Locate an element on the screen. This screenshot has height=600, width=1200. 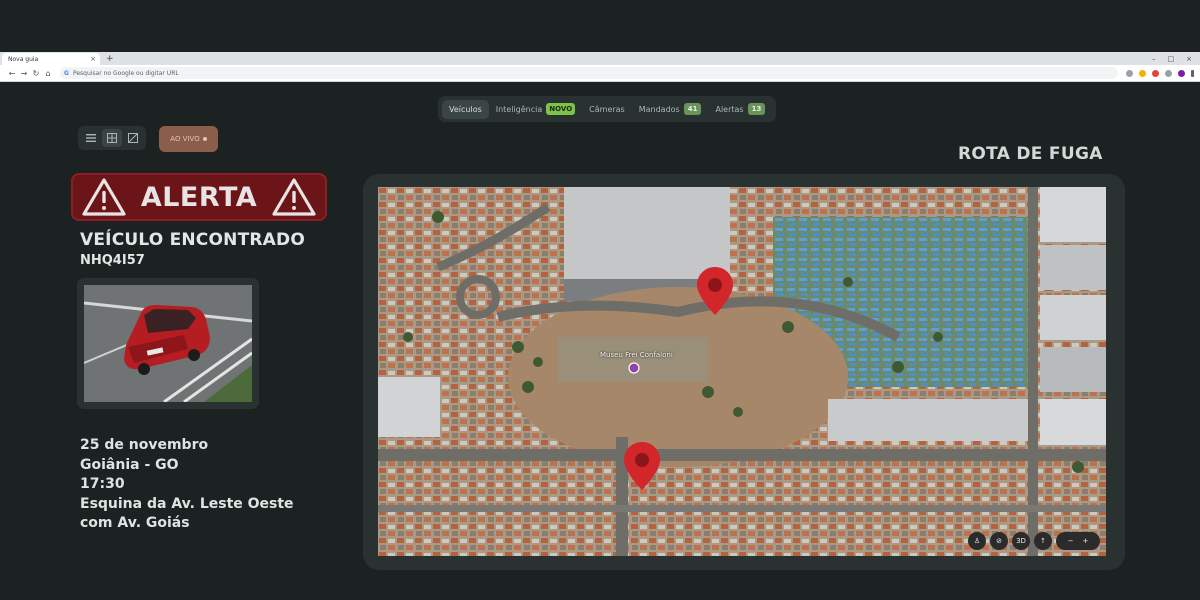
bookmark-star-icon is located at coordinates (1142, 73).